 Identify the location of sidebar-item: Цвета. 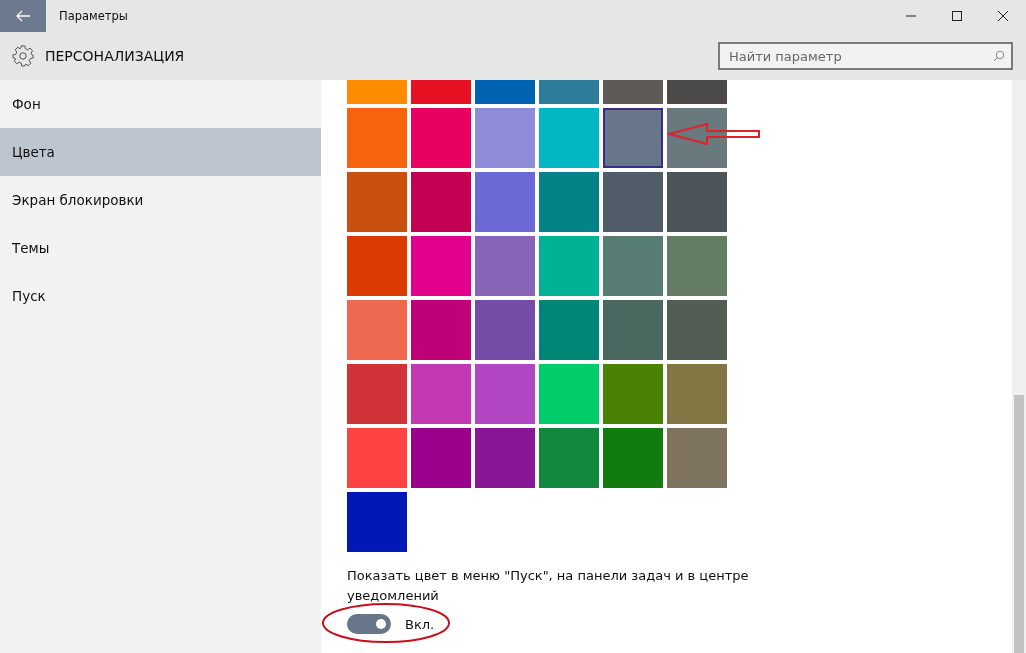
(160, 152).